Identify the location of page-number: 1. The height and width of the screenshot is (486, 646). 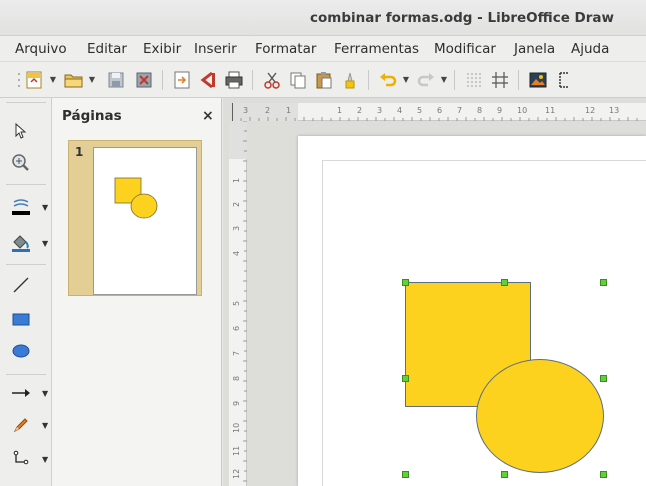
(79, 152).